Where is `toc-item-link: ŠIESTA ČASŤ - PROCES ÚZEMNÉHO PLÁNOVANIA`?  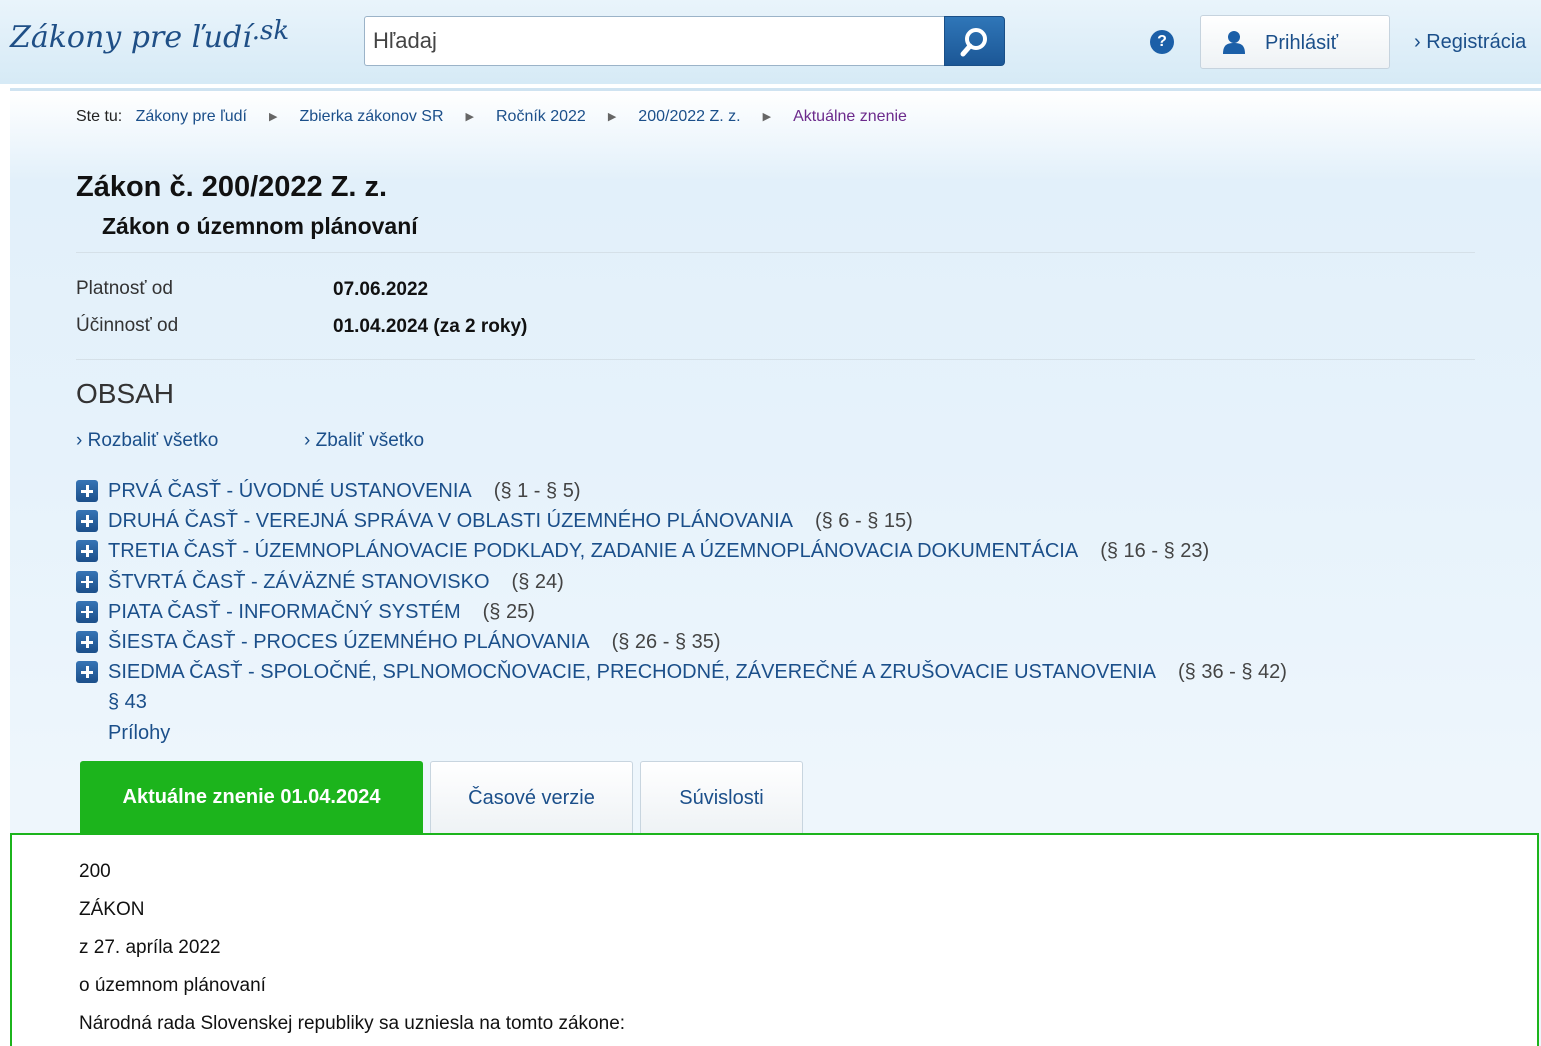 toc-item-link: ŠIESTA ČASŤ - PROCES ÚZEMNÉHO PLÁNOVANIA is located at coordinates (349, 642).